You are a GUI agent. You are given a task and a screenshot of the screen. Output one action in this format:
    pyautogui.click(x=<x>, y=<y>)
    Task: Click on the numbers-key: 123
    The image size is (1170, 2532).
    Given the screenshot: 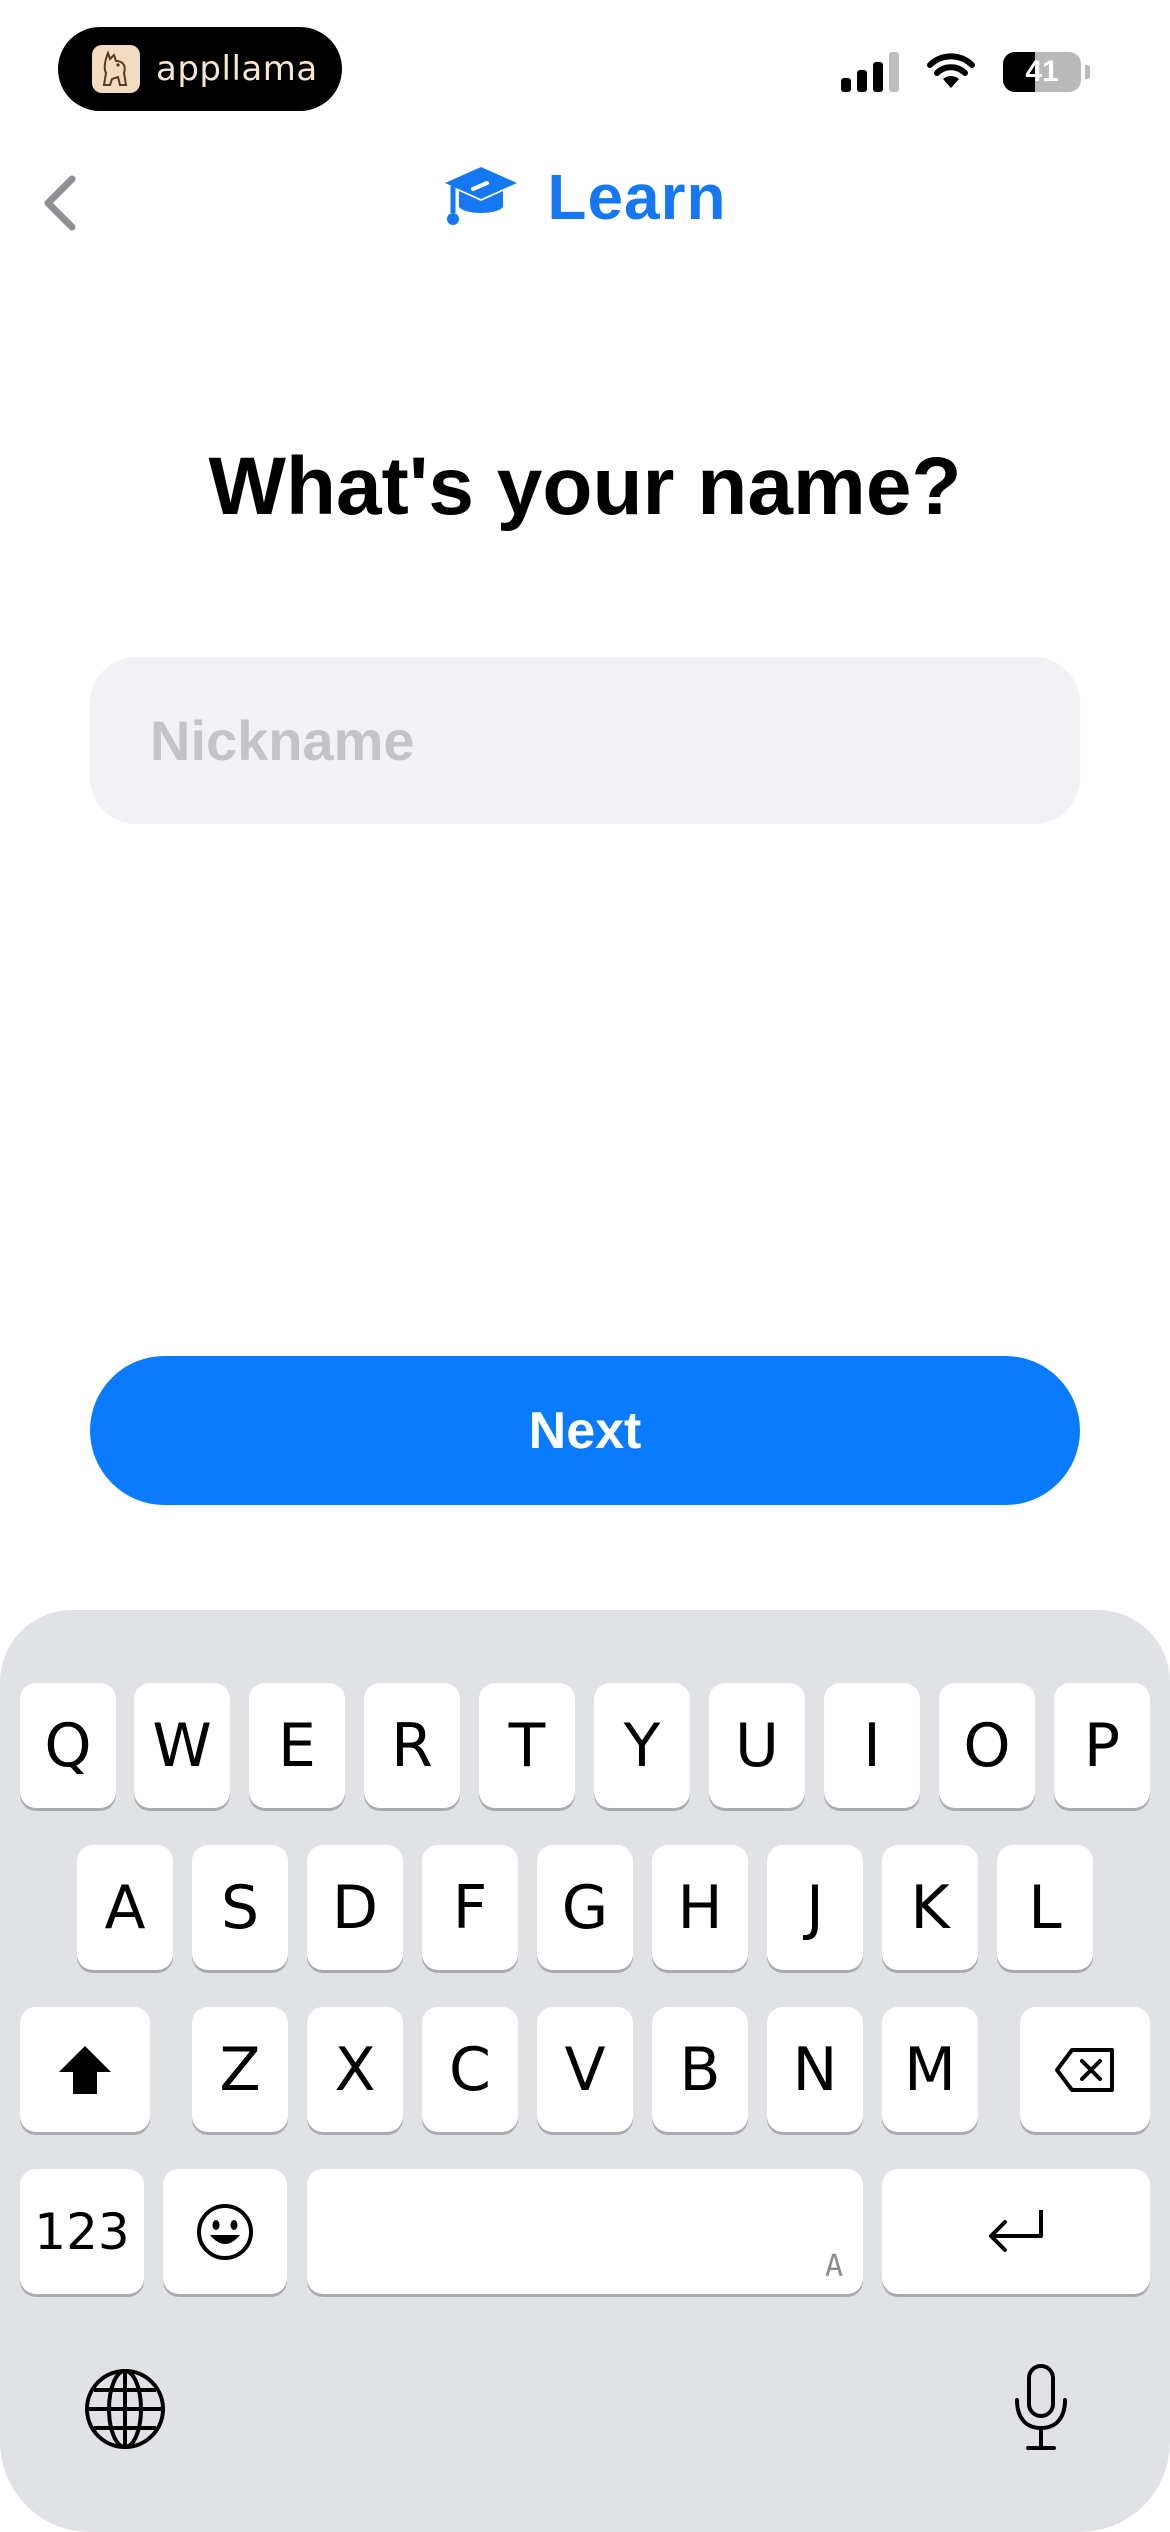 What is the action you would take?
    pyautogui.click(x=82, y=2231)
    